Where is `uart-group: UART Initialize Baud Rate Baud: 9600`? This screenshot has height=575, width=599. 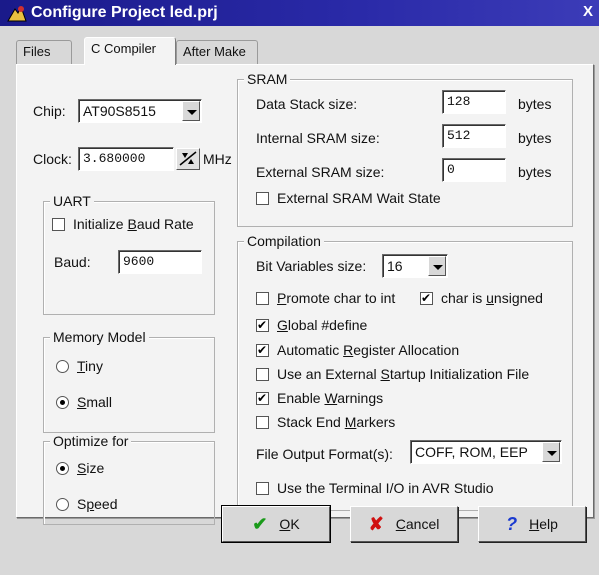
uart-group: UART Initialize Baud Rate Baud: 9600 is located at coordinates (129, 254).